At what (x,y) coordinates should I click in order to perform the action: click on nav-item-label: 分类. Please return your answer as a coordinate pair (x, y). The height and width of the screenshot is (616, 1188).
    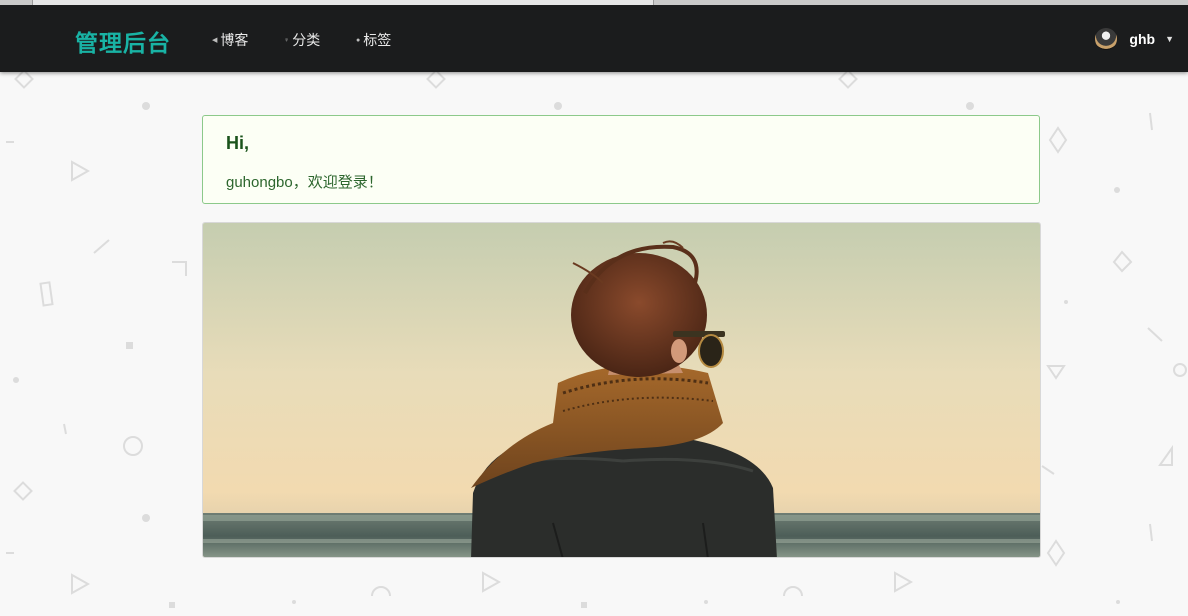
    Looking at the image, I should click on (306, 40).